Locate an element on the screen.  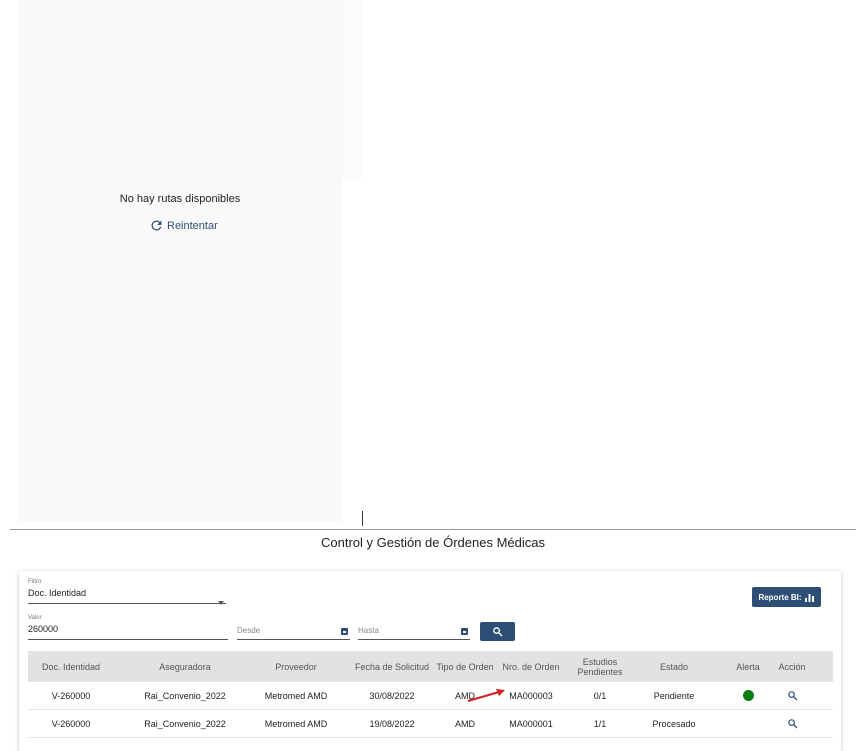
empty-routes-message: No hay rutas disponibles is located at coordinates (180, 199).